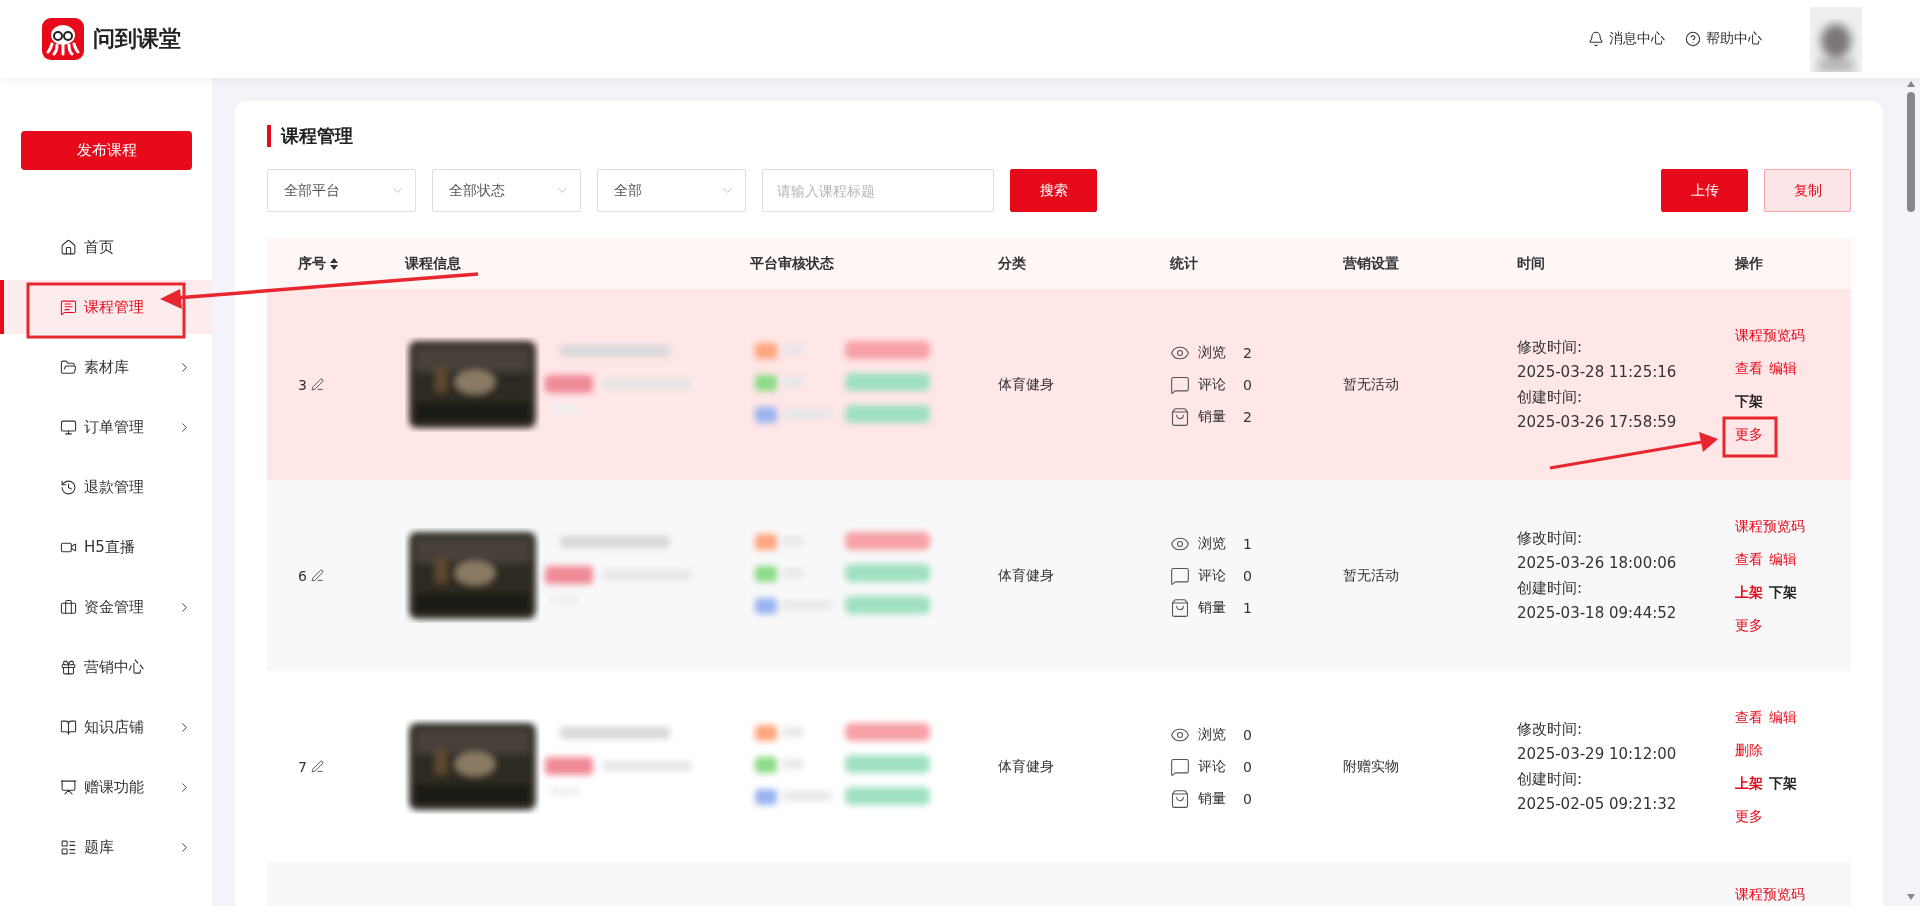 The image size is (1920, 906). Describe the element at coordinates (878, 190) in the screenshot. I see `search-field: 请输入课程标题` at that location.